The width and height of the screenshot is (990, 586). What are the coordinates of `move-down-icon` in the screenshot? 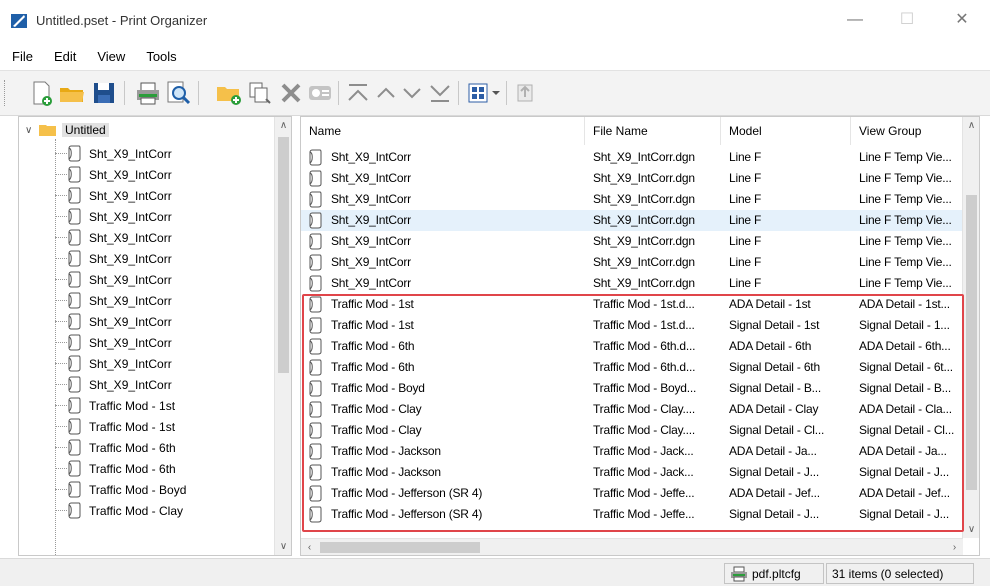 It's located at (412, 93).